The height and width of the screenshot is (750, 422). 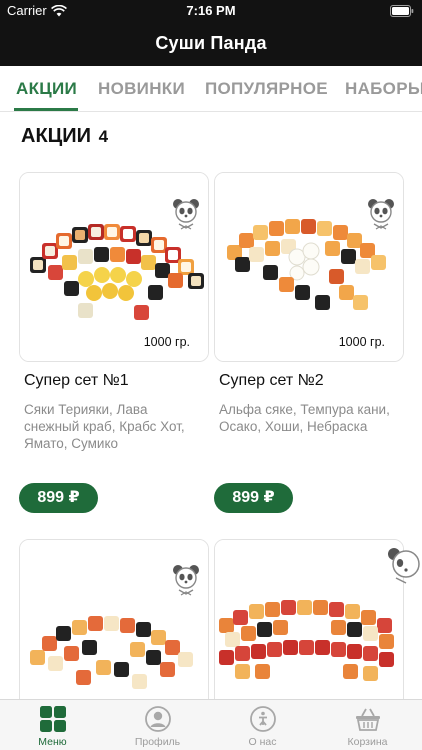 I want to click on tabbar-item-cart: Корзина, so click(x=367, y=725).